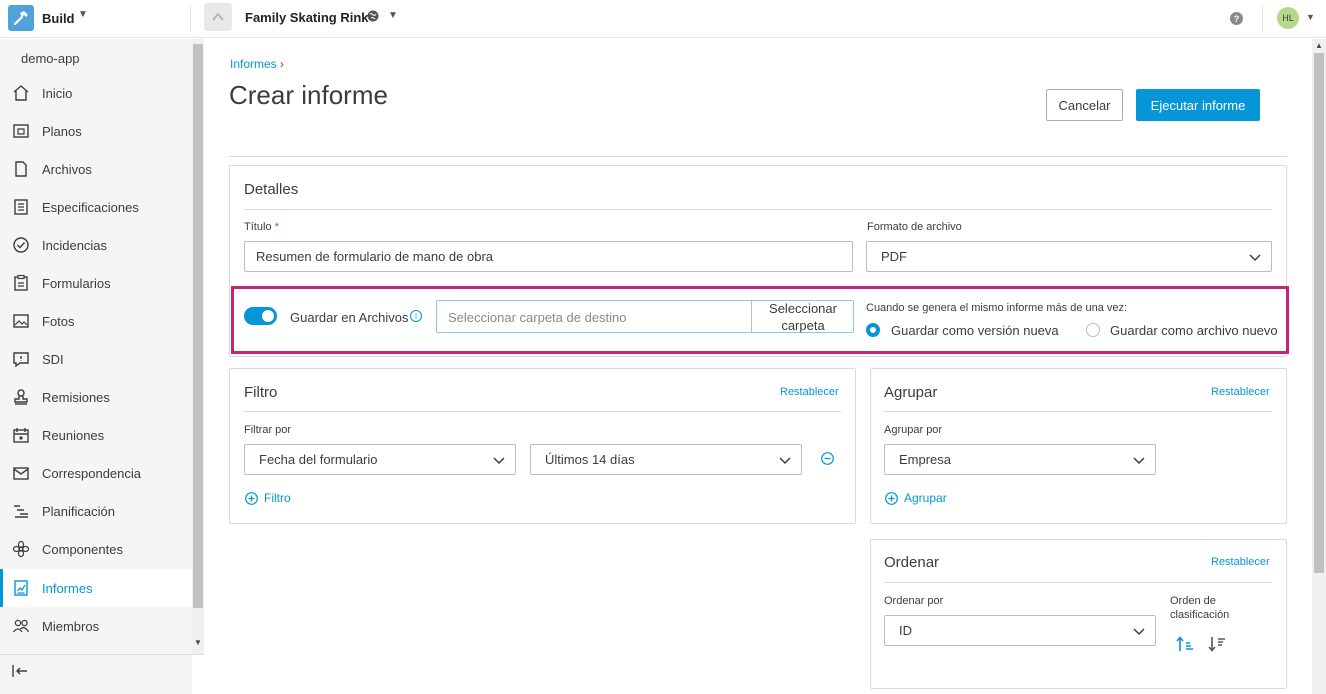 This screenshot has height=694, width=1326. What do you see at coordinates (261, 392) in the screenshot?
I see `filter-title: Filtro` at bounding box center [261, 392].